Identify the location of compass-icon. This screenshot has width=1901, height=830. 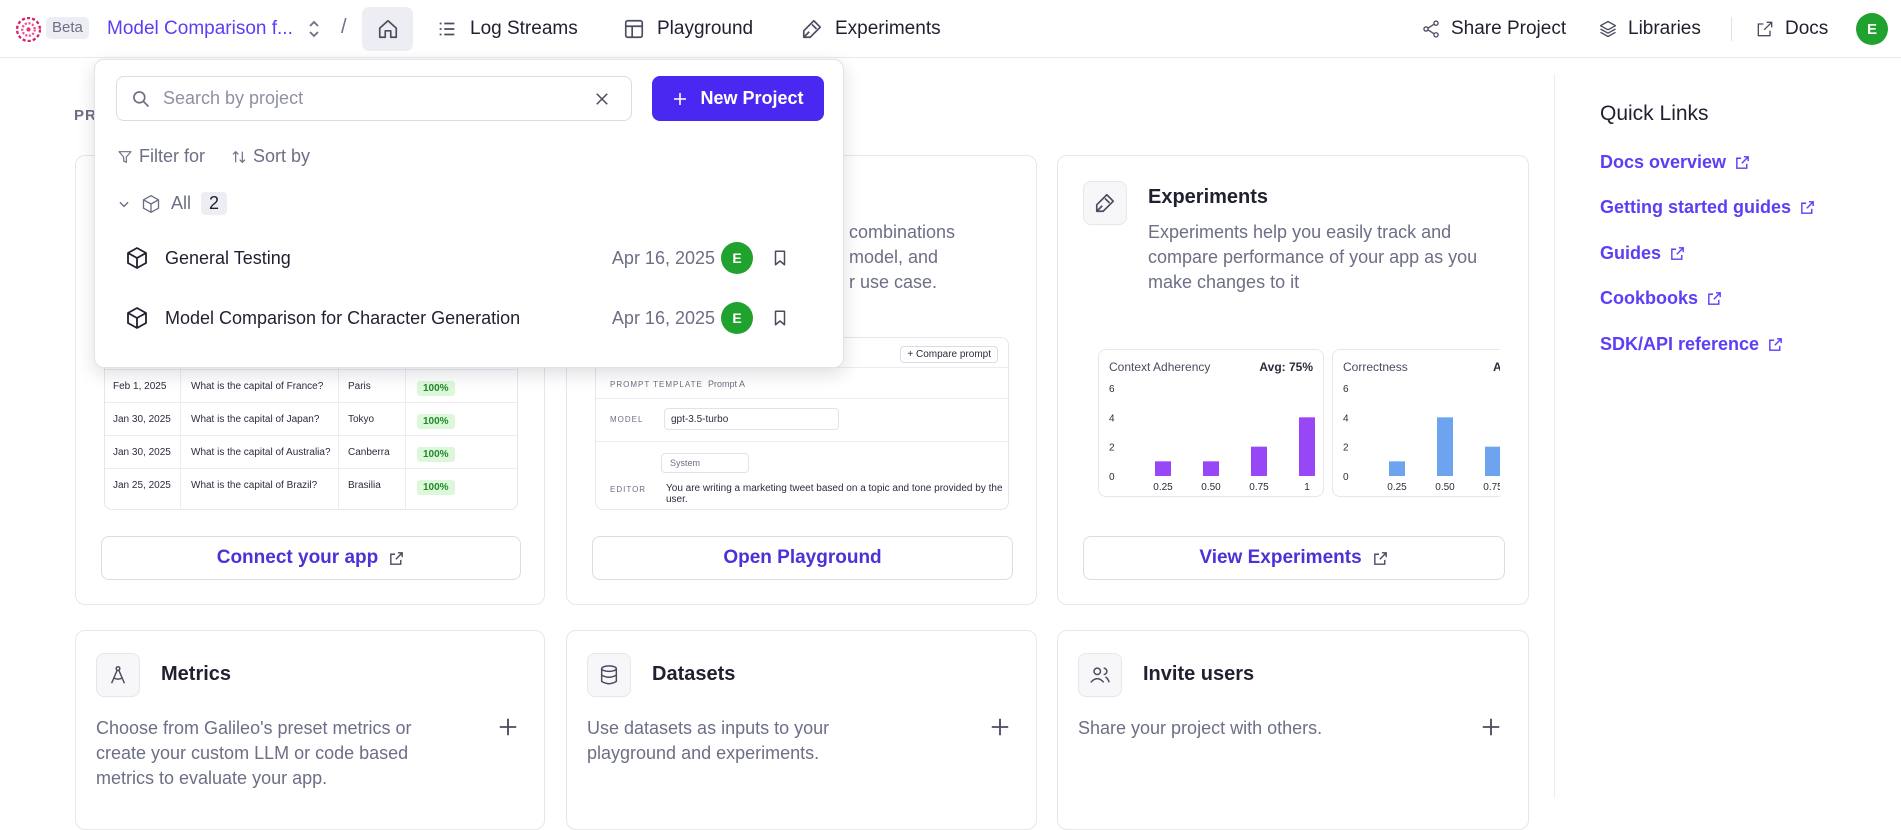
(118, 675).